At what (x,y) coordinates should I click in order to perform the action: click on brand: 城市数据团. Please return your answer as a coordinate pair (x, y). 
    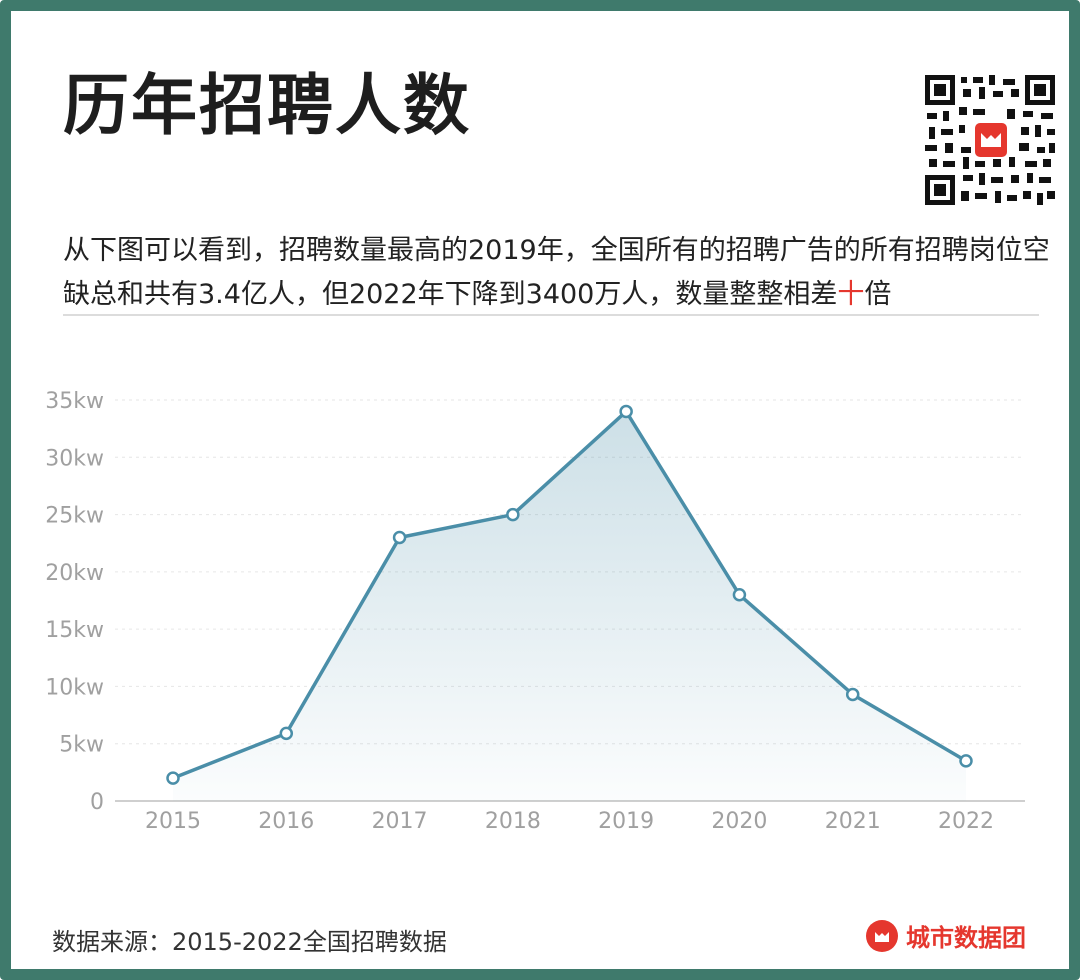
    Looking at the image, I should click on (946, 935).